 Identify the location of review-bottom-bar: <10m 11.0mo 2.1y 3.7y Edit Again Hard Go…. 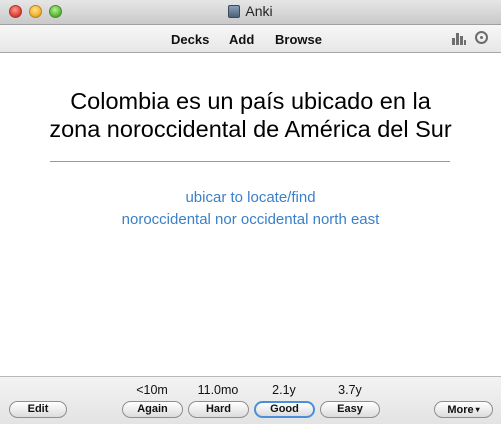
(250, 400).